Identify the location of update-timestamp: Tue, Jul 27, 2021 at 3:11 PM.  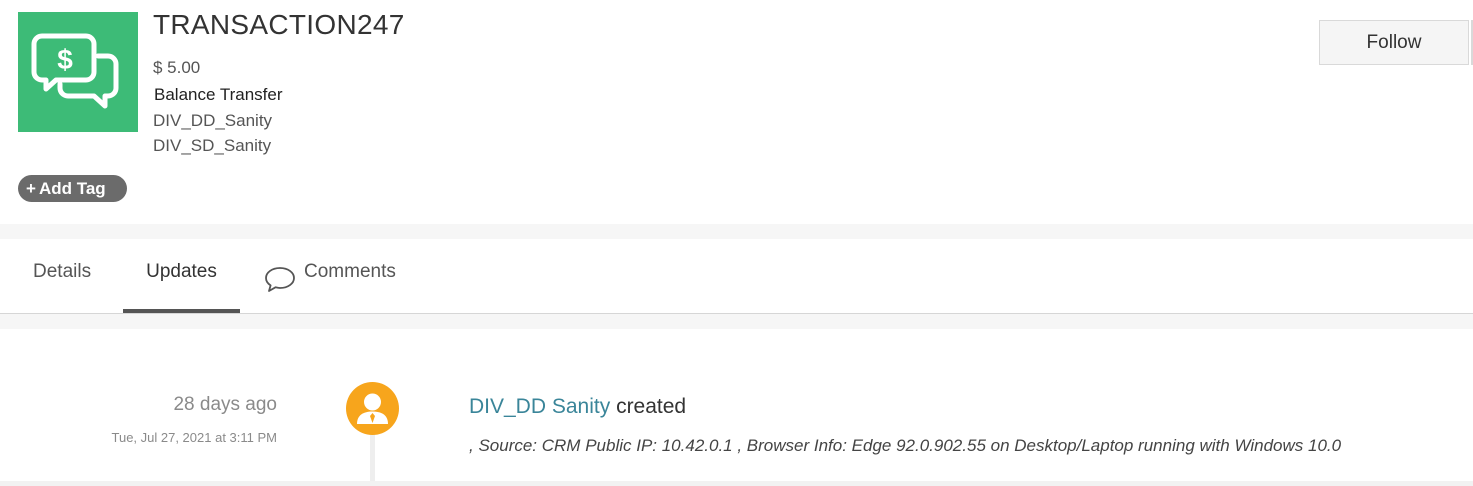
(194, 437).